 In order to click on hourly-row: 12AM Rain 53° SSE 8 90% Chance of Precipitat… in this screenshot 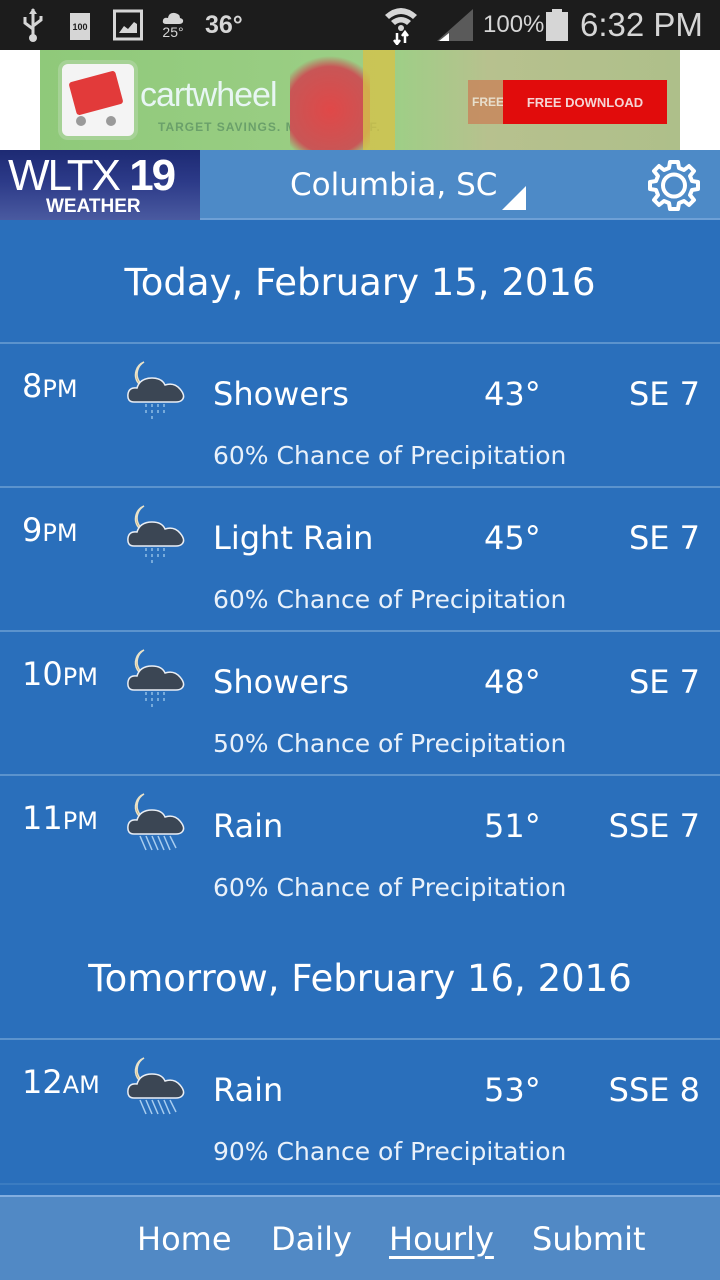, I will do `click(360, 1110)`.